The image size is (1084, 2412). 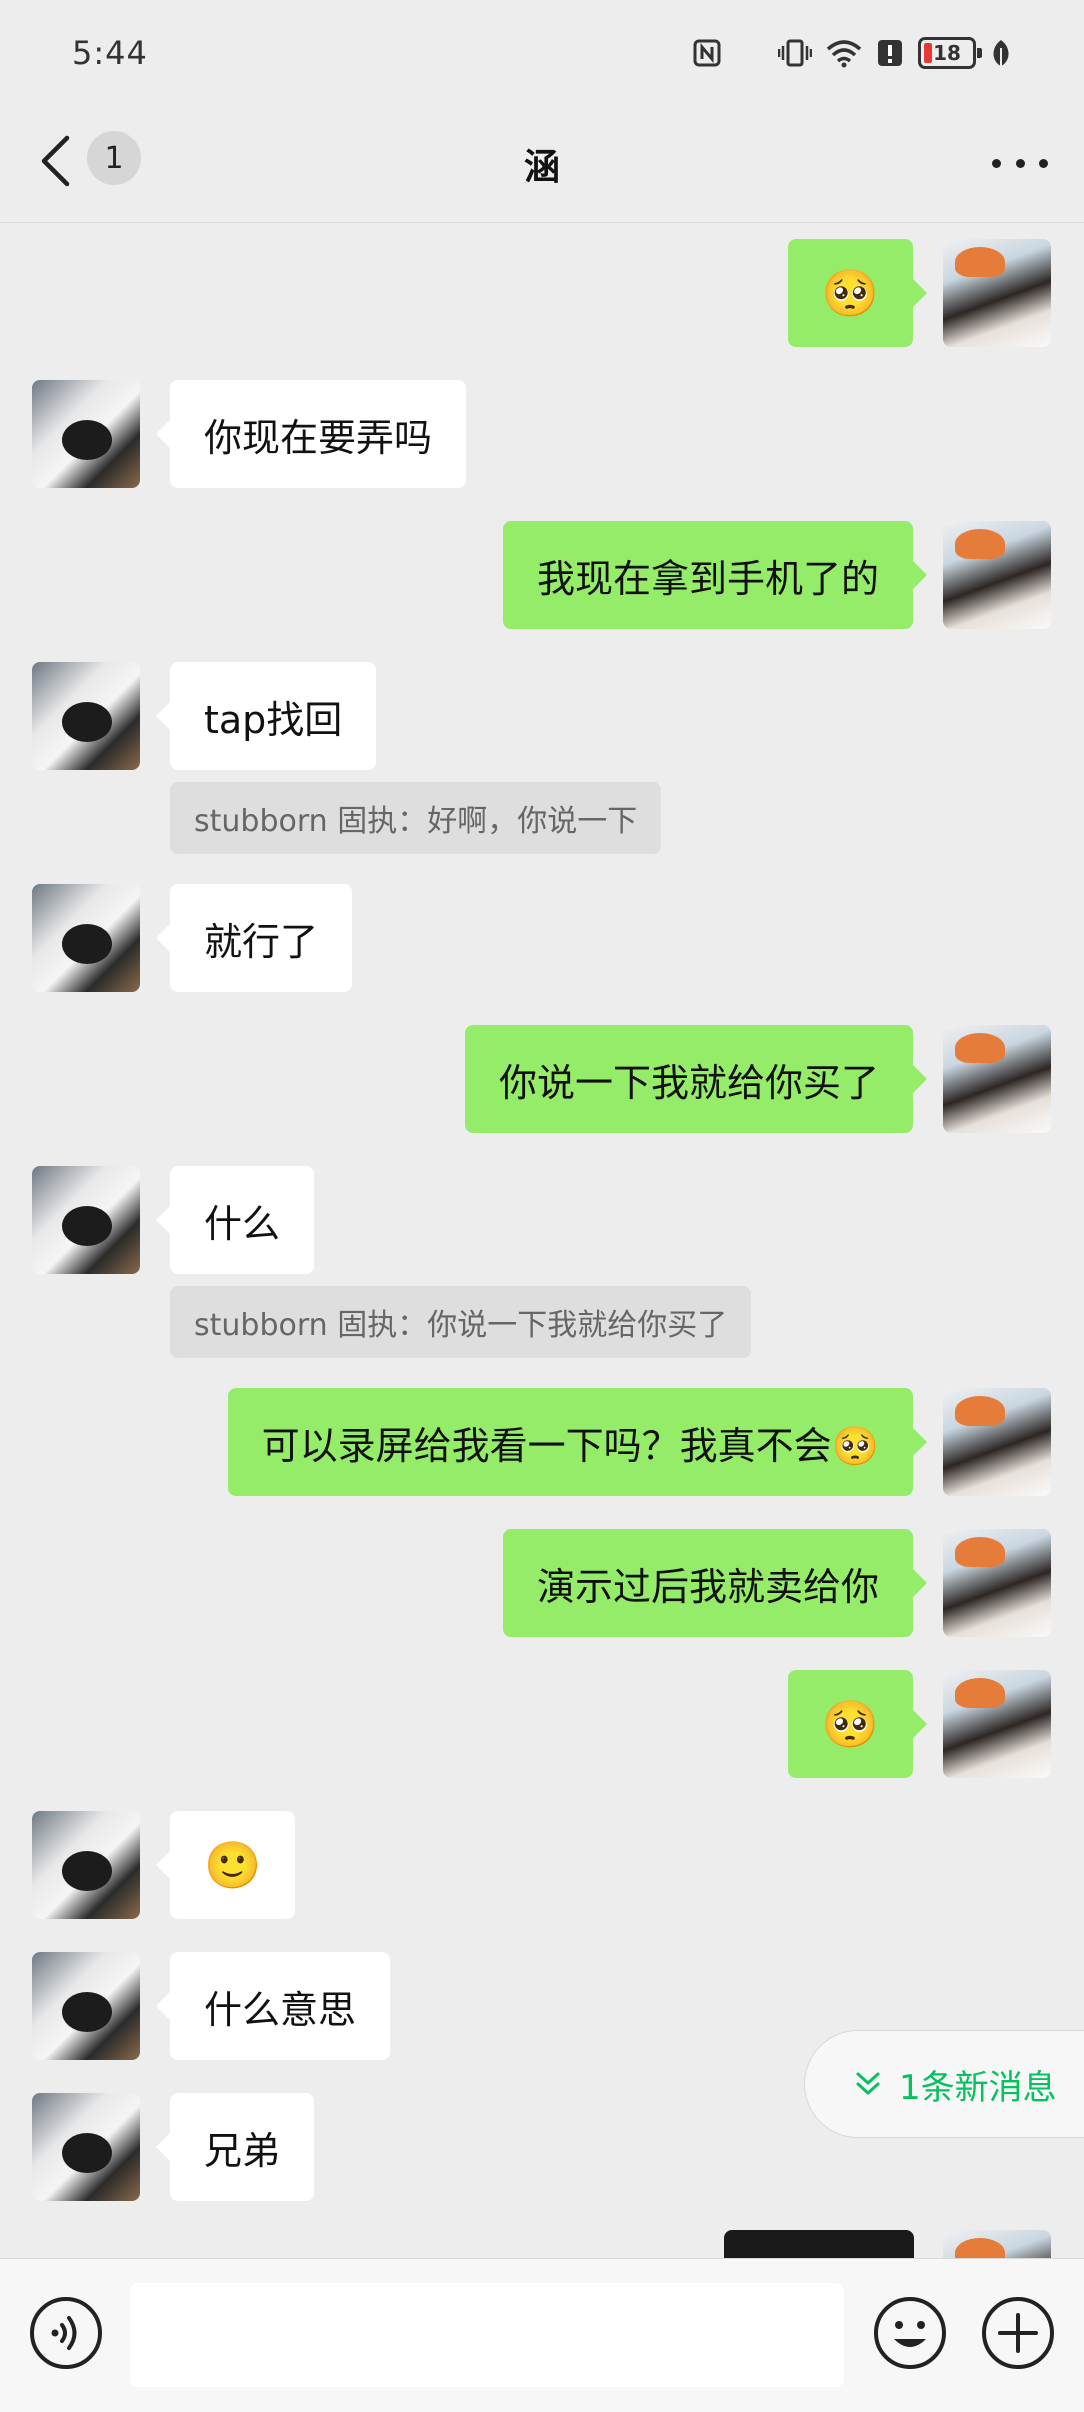 I want to click on message-bubble-peer: 你现在要弄吗, so click(x=311, y=434).